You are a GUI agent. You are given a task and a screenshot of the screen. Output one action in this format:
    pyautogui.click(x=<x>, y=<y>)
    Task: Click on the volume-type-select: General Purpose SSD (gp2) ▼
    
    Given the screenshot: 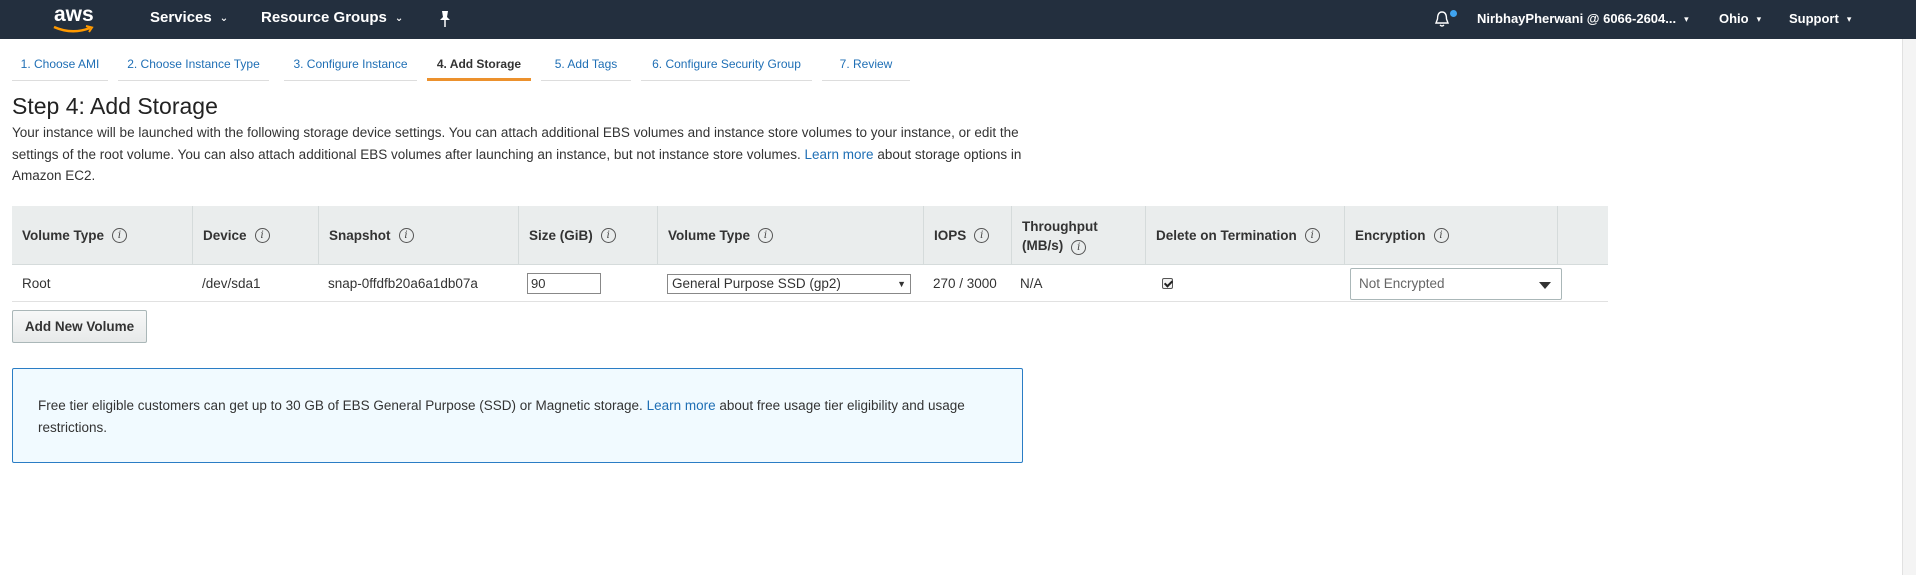 What is the action you would take?
    pyautogui.click(x=789, y=283)
    